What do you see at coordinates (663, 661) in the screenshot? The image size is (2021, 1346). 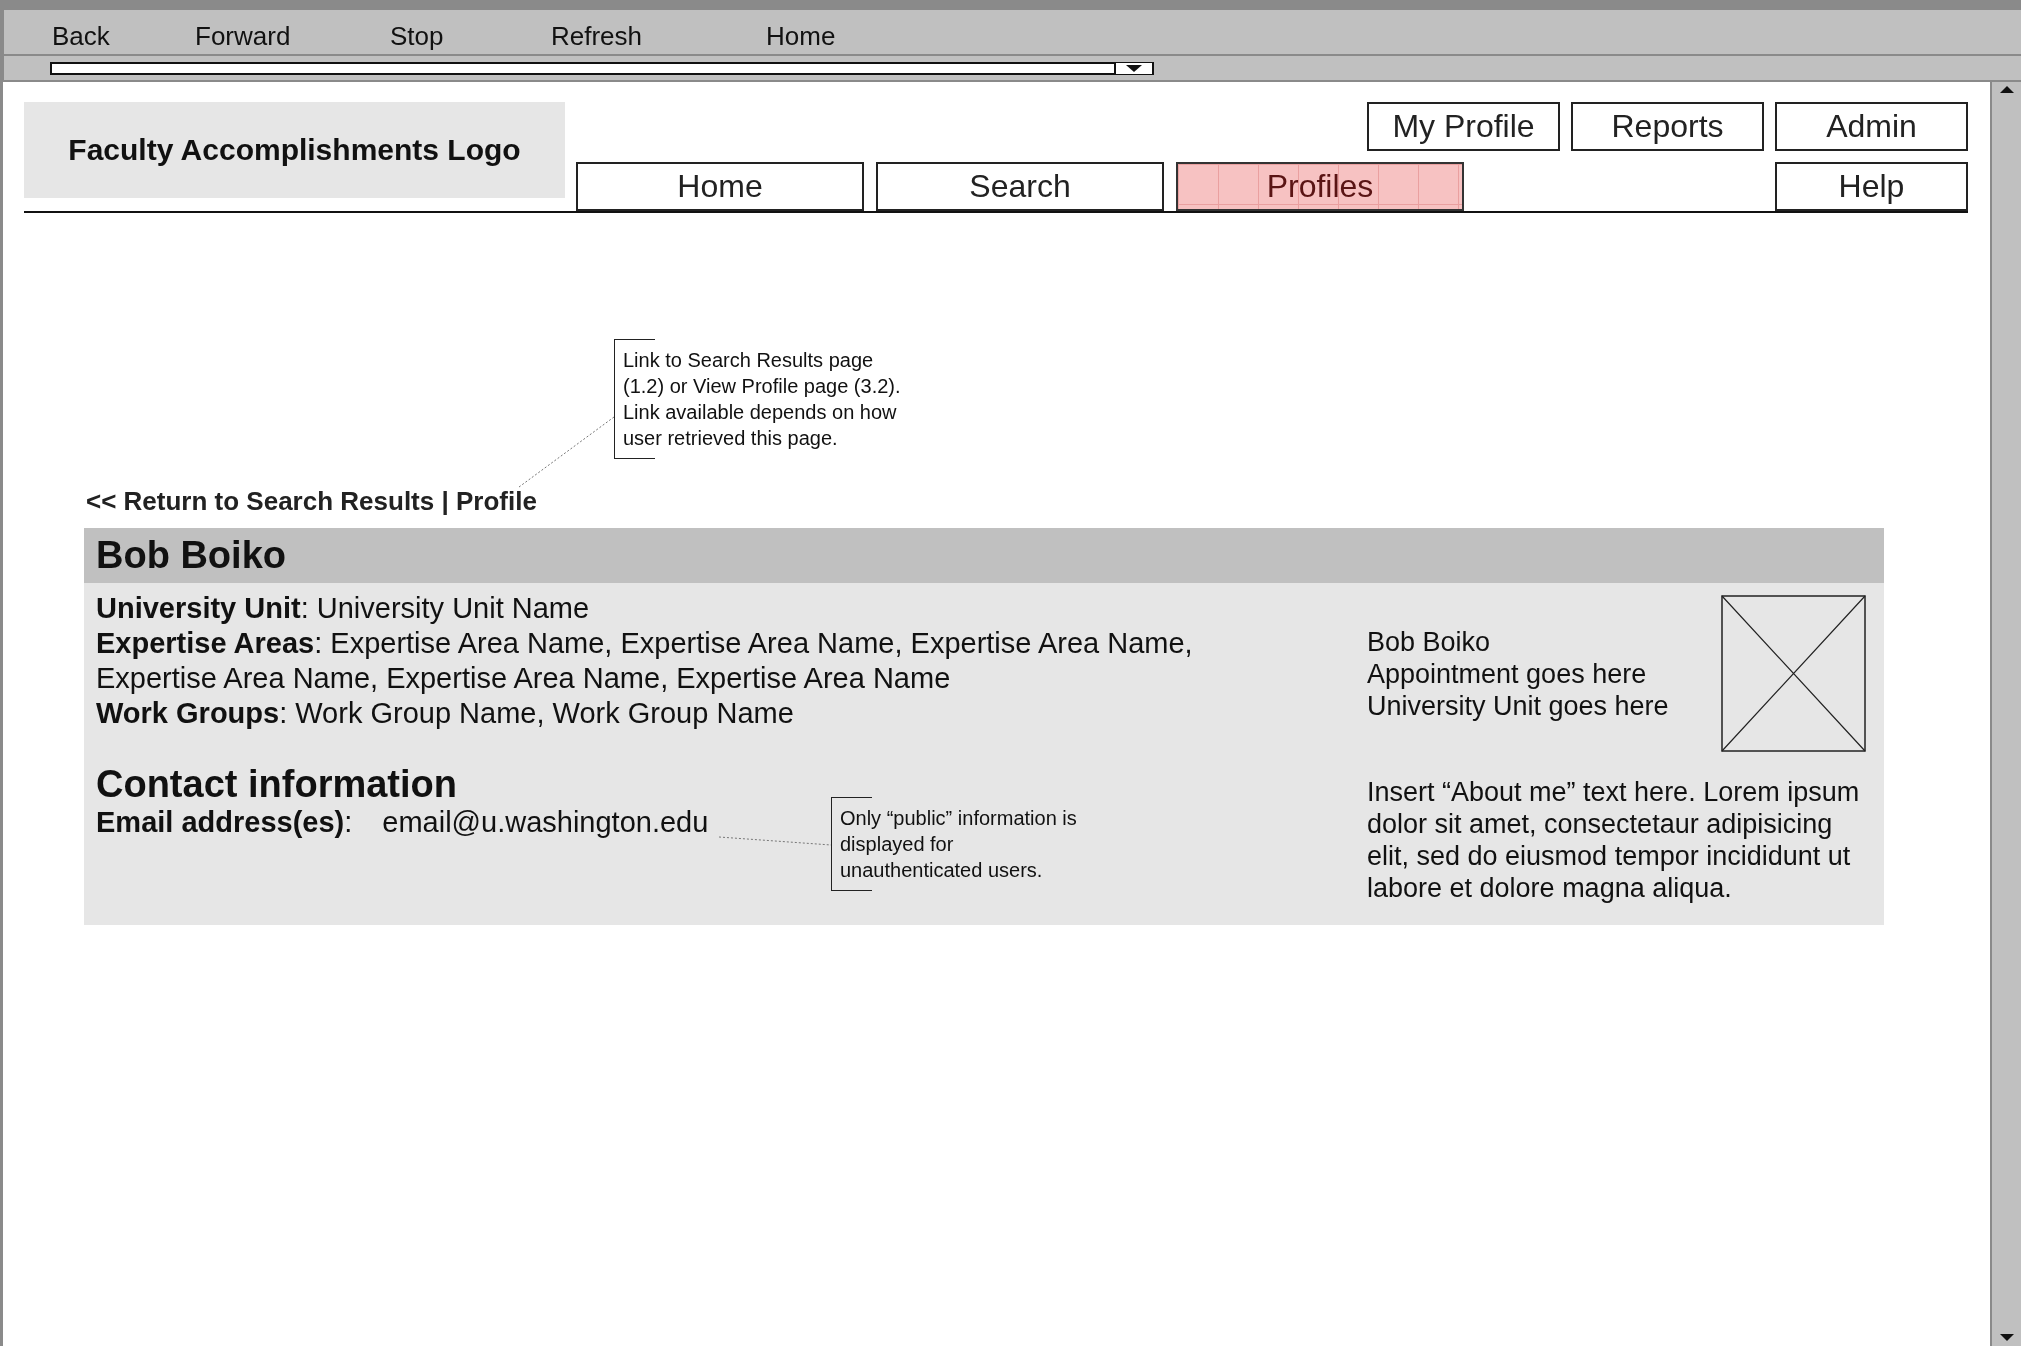 I see `profile-field: Expertise Areas: Expertise Area Name, Expertise Area Name, Expertise Area Name, Expertise Area Name, Expertise Area Name, Expertise Area Name` at bounding box center [663, 661].